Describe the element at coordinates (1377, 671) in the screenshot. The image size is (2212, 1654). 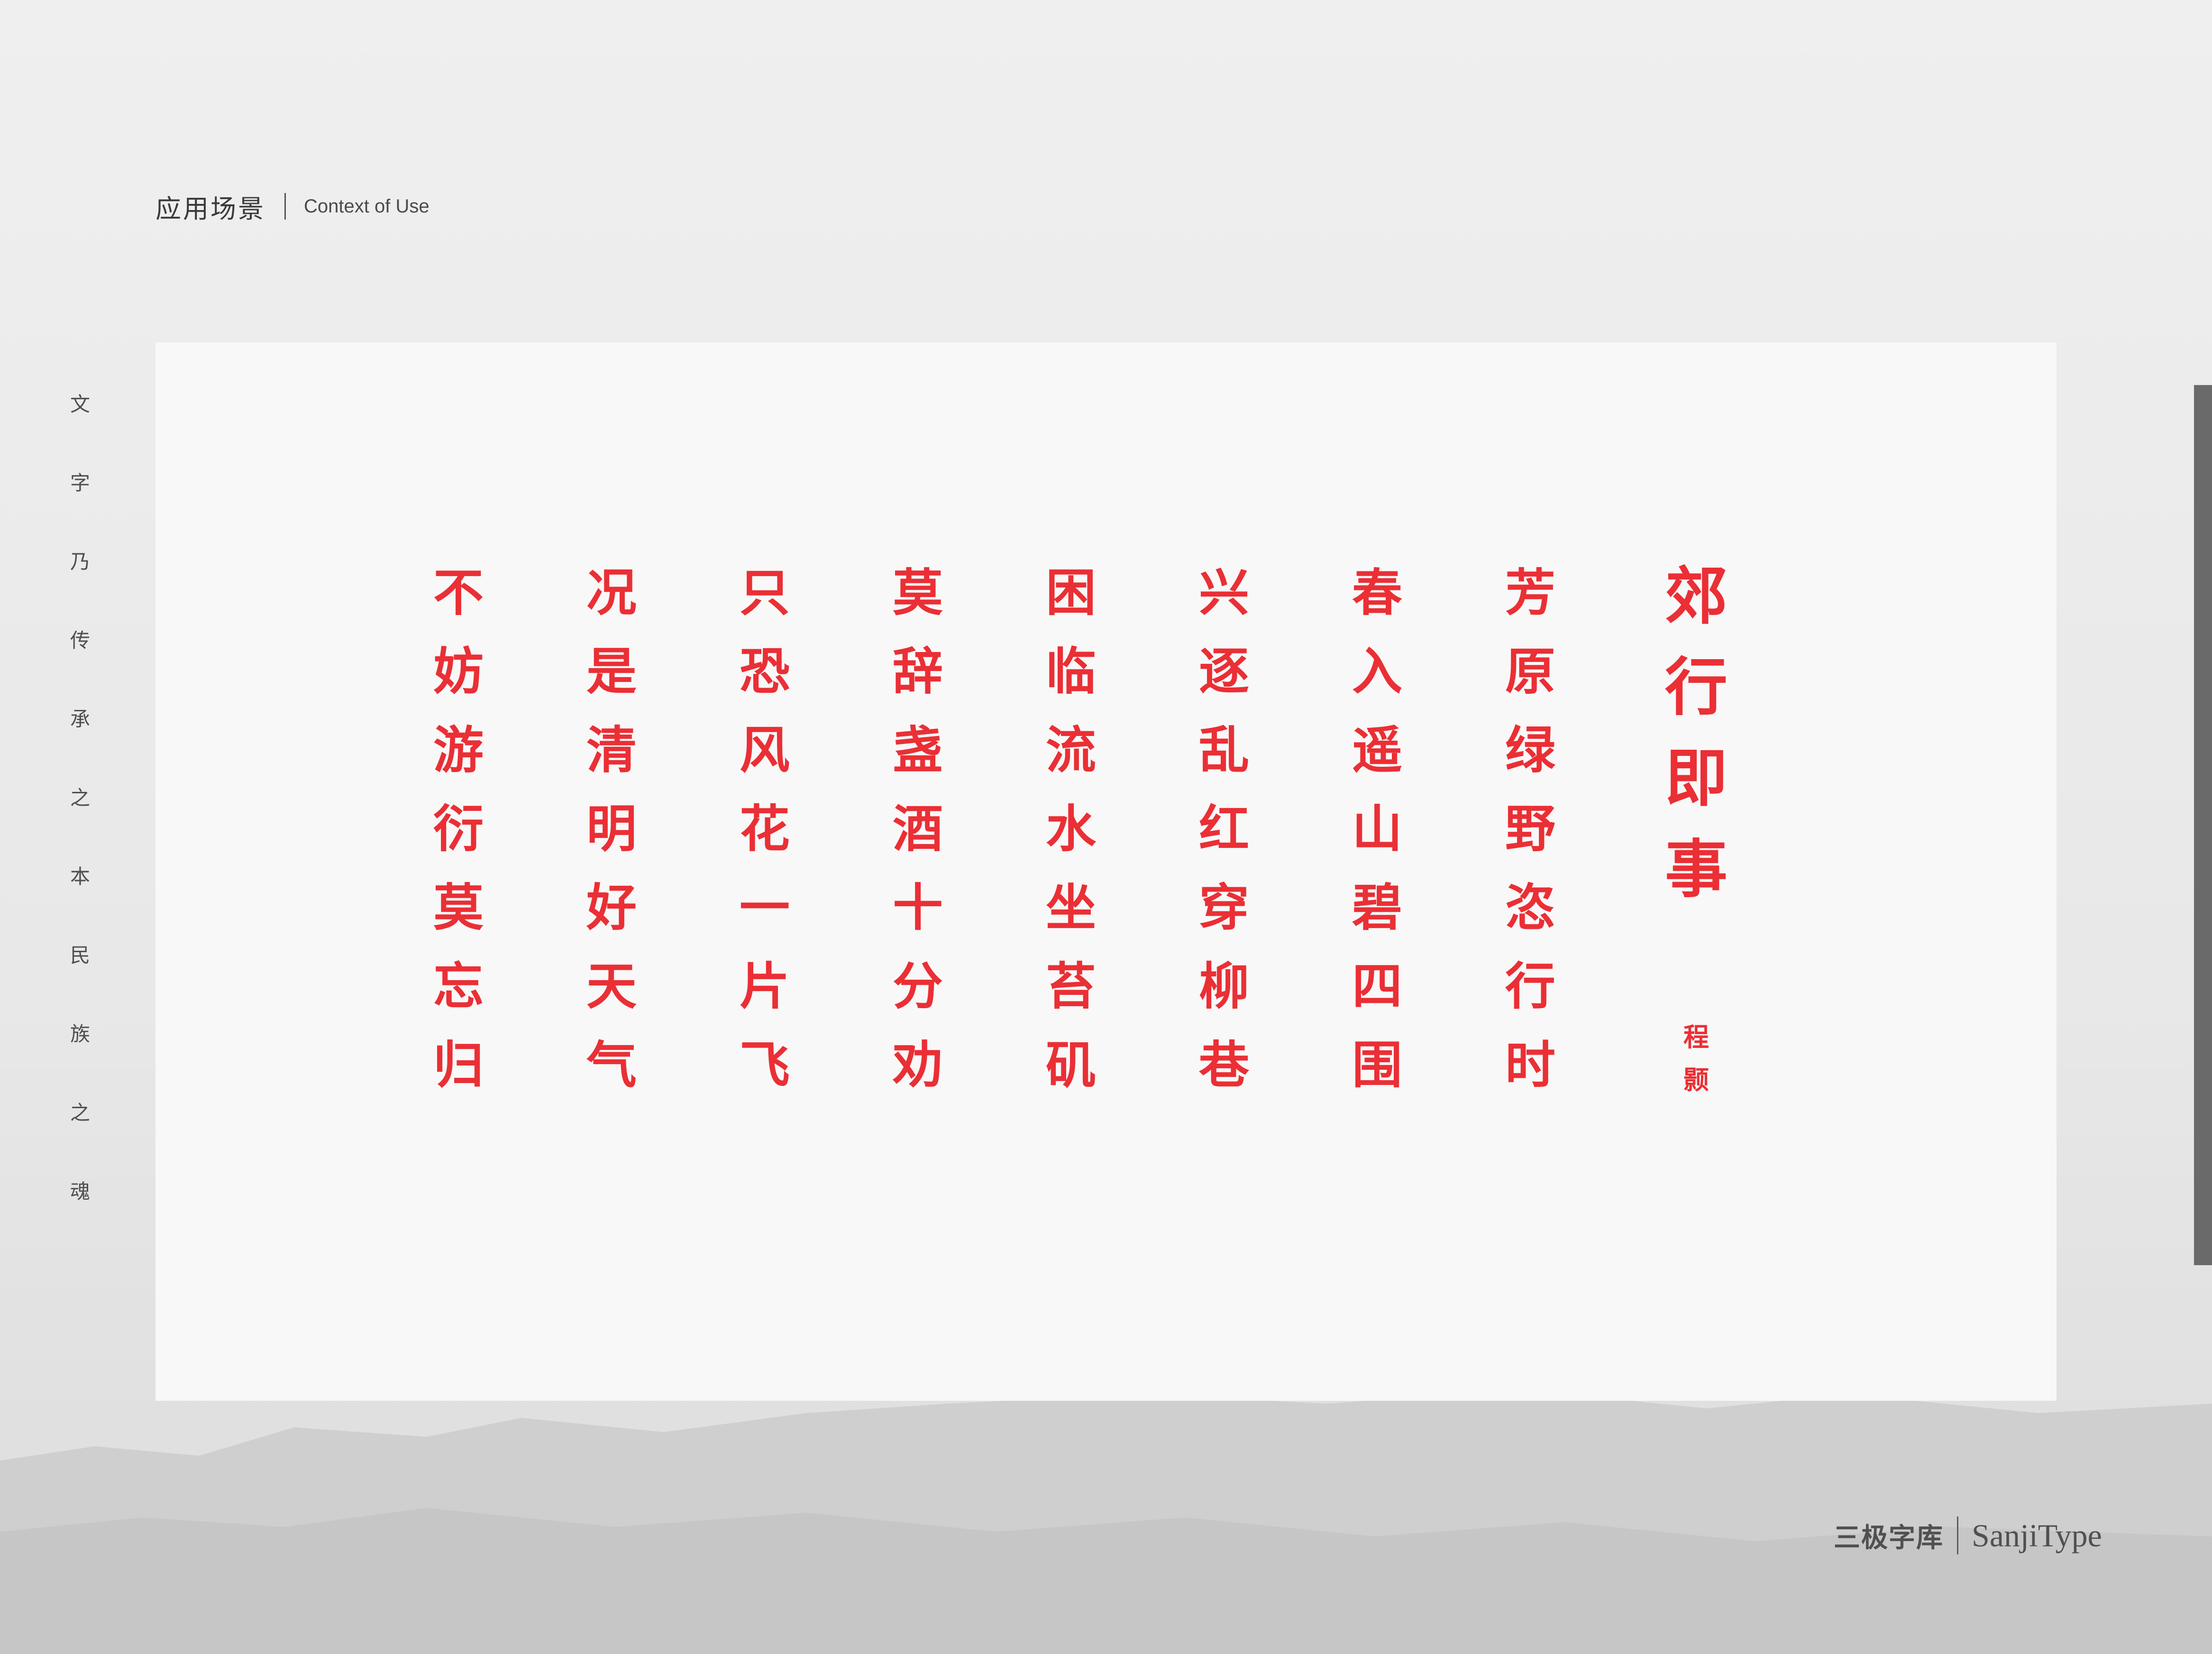
I see `poem-char: 入` at that location.